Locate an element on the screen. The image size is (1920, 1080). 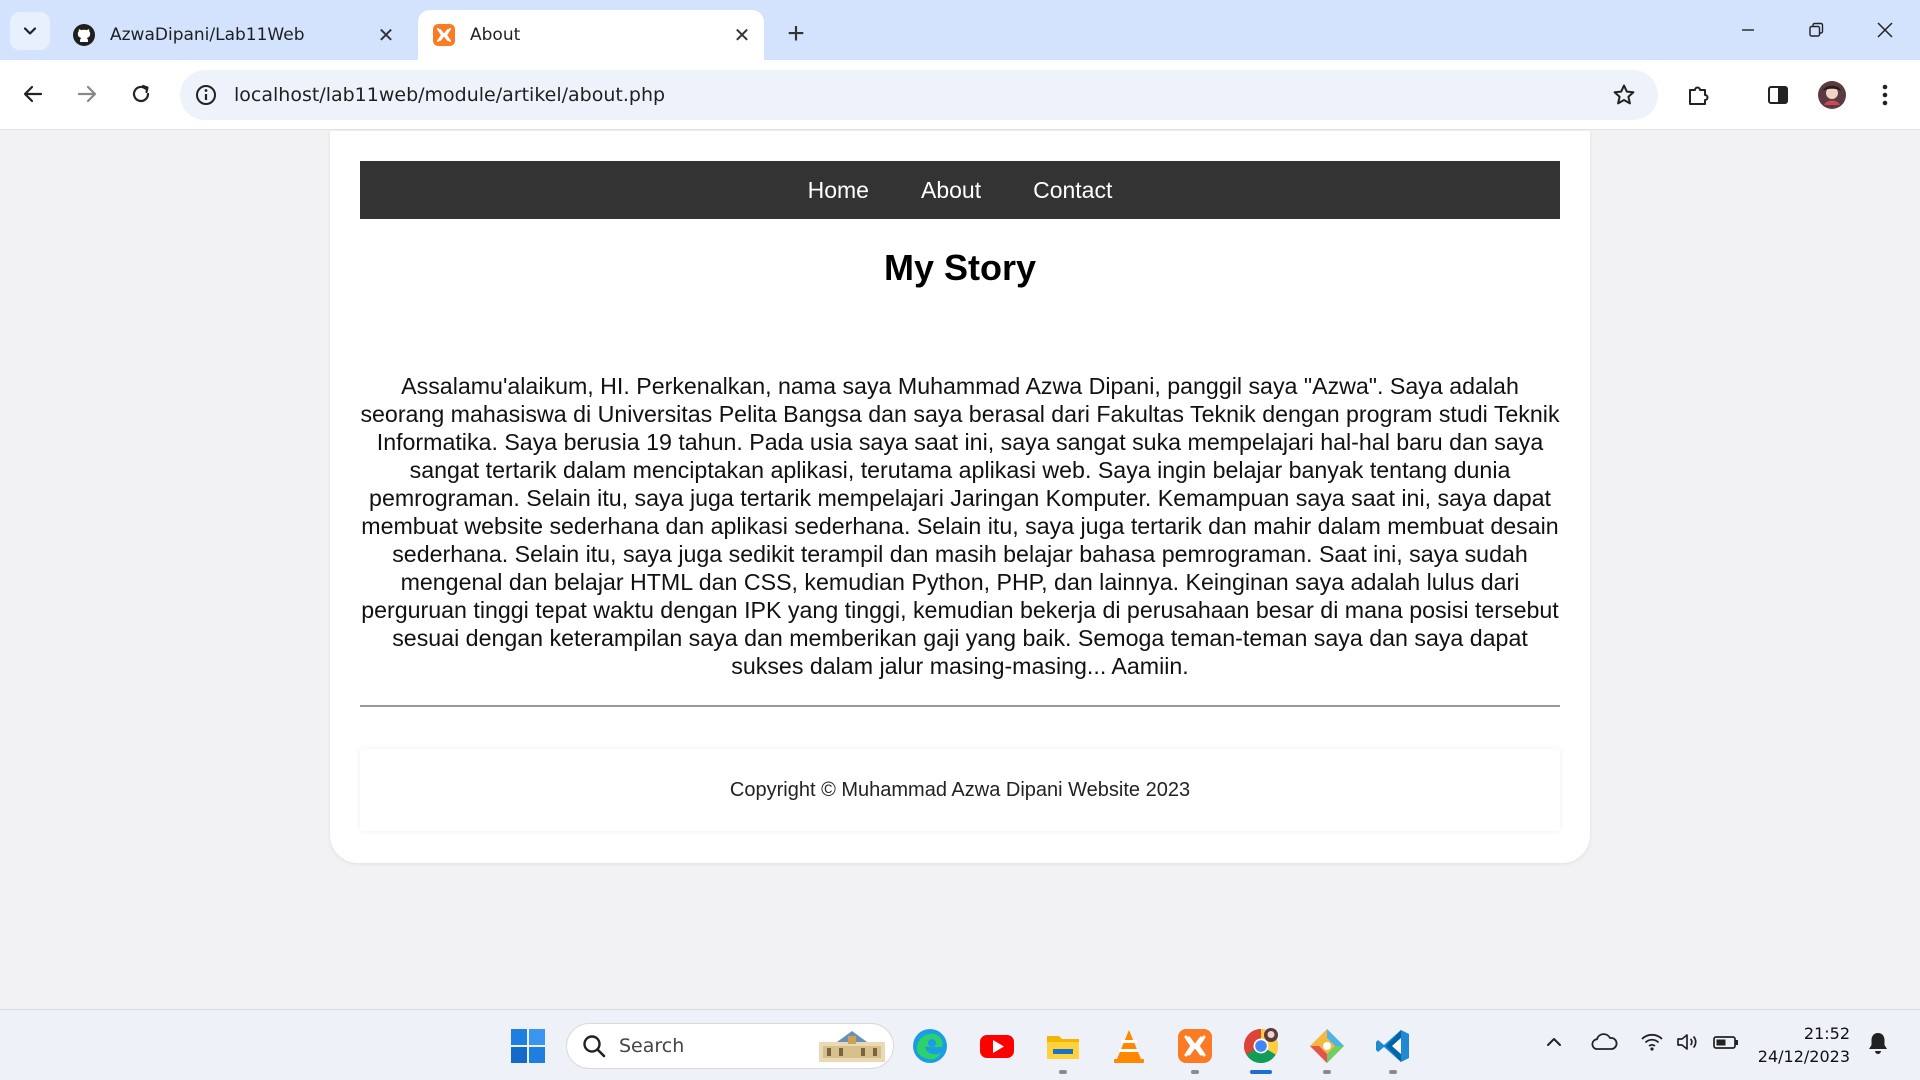
close-window-button is located at coordinates (1885, 30).